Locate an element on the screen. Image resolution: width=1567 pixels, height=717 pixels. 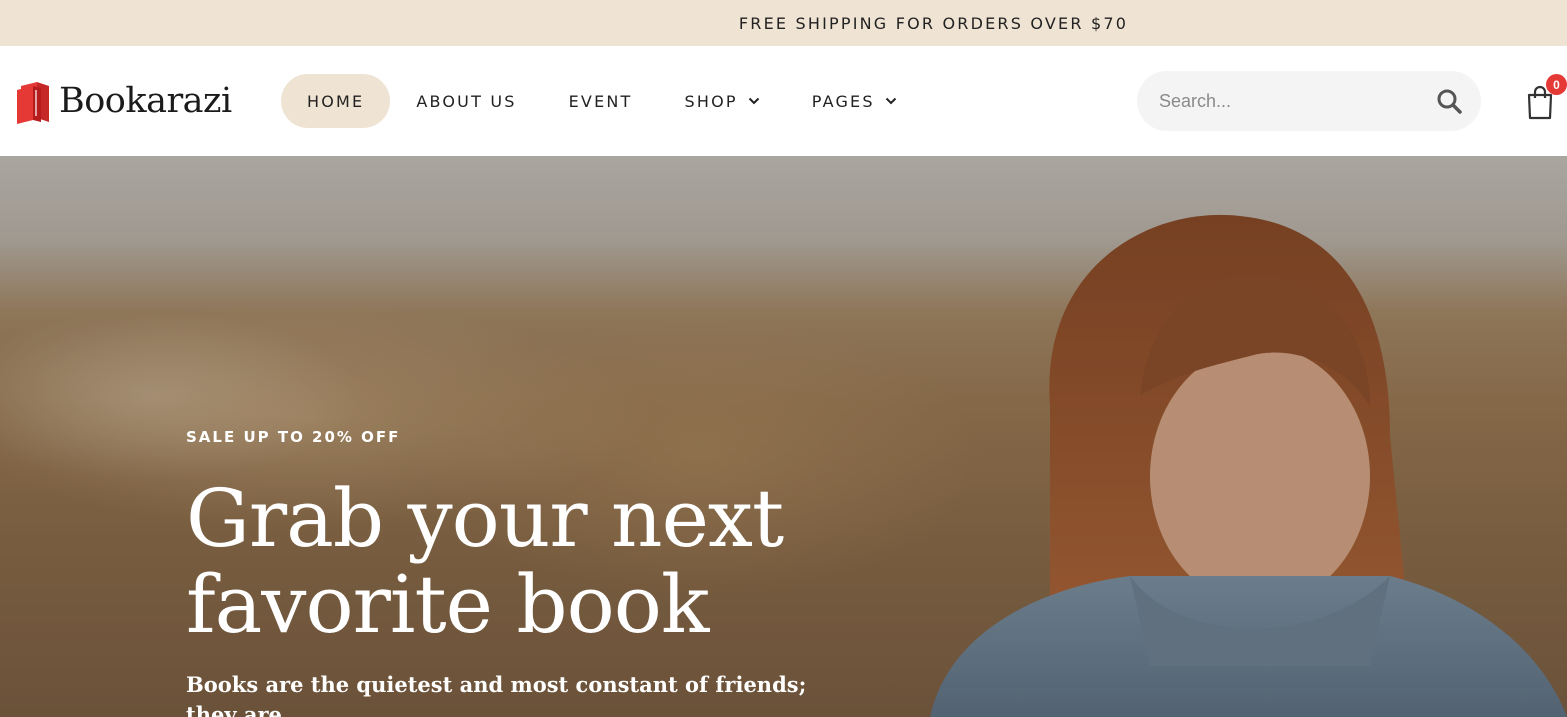
nav-event: EVENT is located at coordinates (601, 101).